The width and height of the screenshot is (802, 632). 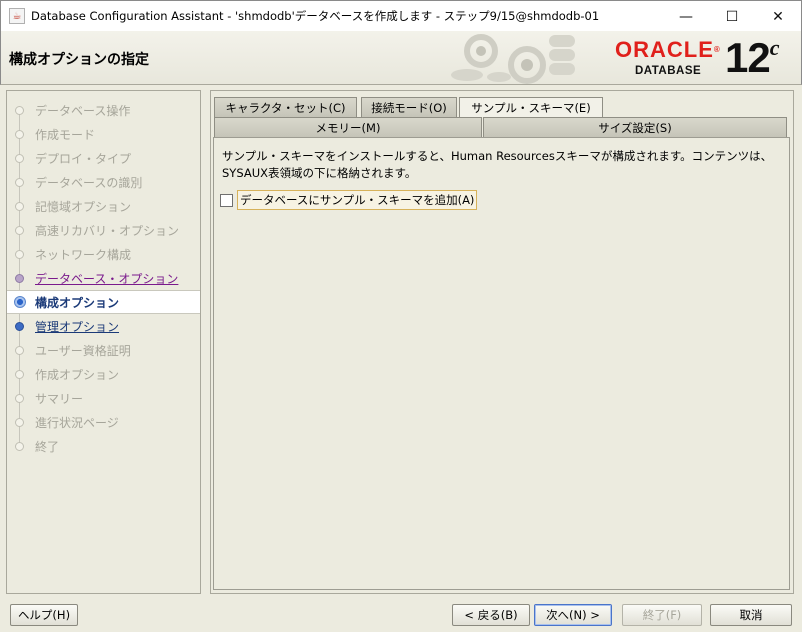 What do you see at coordinates (401, 58) in the screenshot?
I see `header-banner: 構成オプションの指定 ORACLE® DATABASE 12c` at bounding box center [401, 58].